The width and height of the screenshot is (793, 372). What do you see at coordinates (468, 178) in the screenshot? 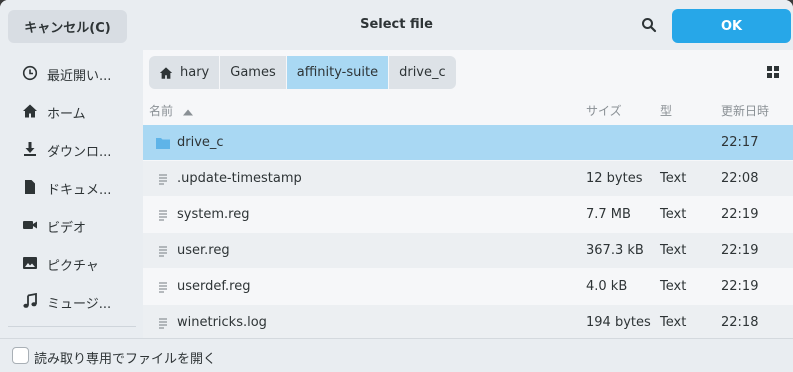
I see `file-row: .update-timestamp 12 bytes Text 22:08` at bounding box center [468, 178].